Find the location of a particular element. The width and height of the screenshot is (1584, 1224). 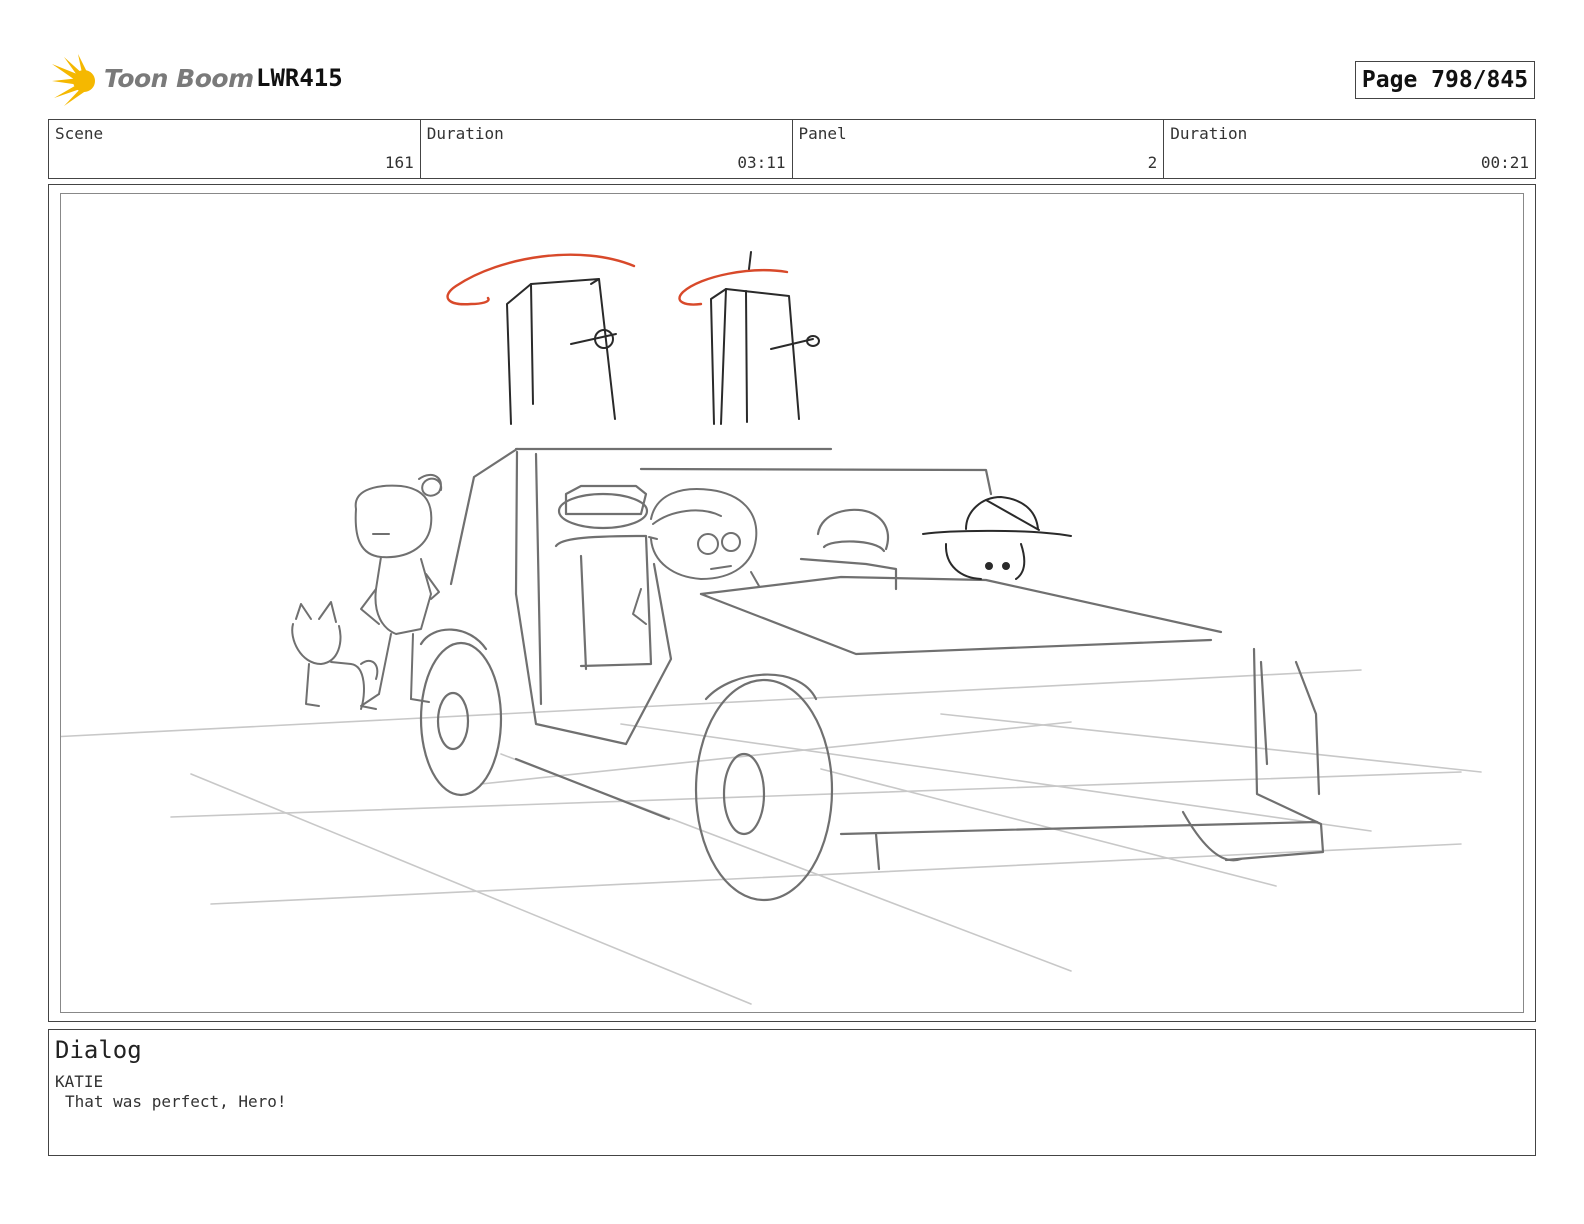

dialog-box: Dialog KATIE That was perfect, Hero! is located at coordinates (792, 1092).